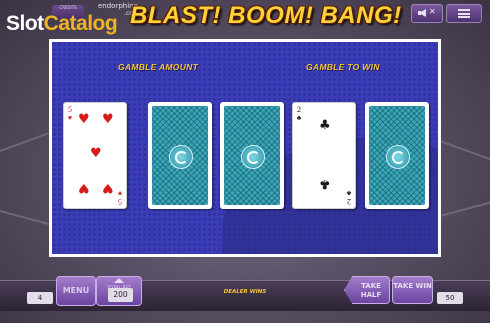 This screenshot has width=490, height=323. Describe the element at coordinates (432, 11) in the screenshot. I see `mute-x-icon: ✕` at that location.